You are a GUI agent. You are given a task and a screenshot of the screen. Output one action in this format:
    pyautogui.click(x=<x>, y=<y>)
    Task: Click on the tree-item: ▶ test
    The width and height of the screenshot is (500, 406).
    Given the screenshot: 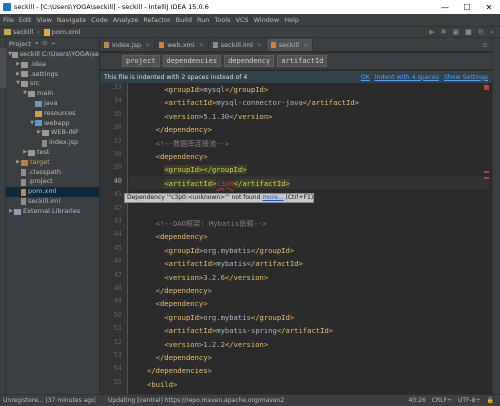 What is the action you would take?
    pyautogui.click(x=52, y=153)
    